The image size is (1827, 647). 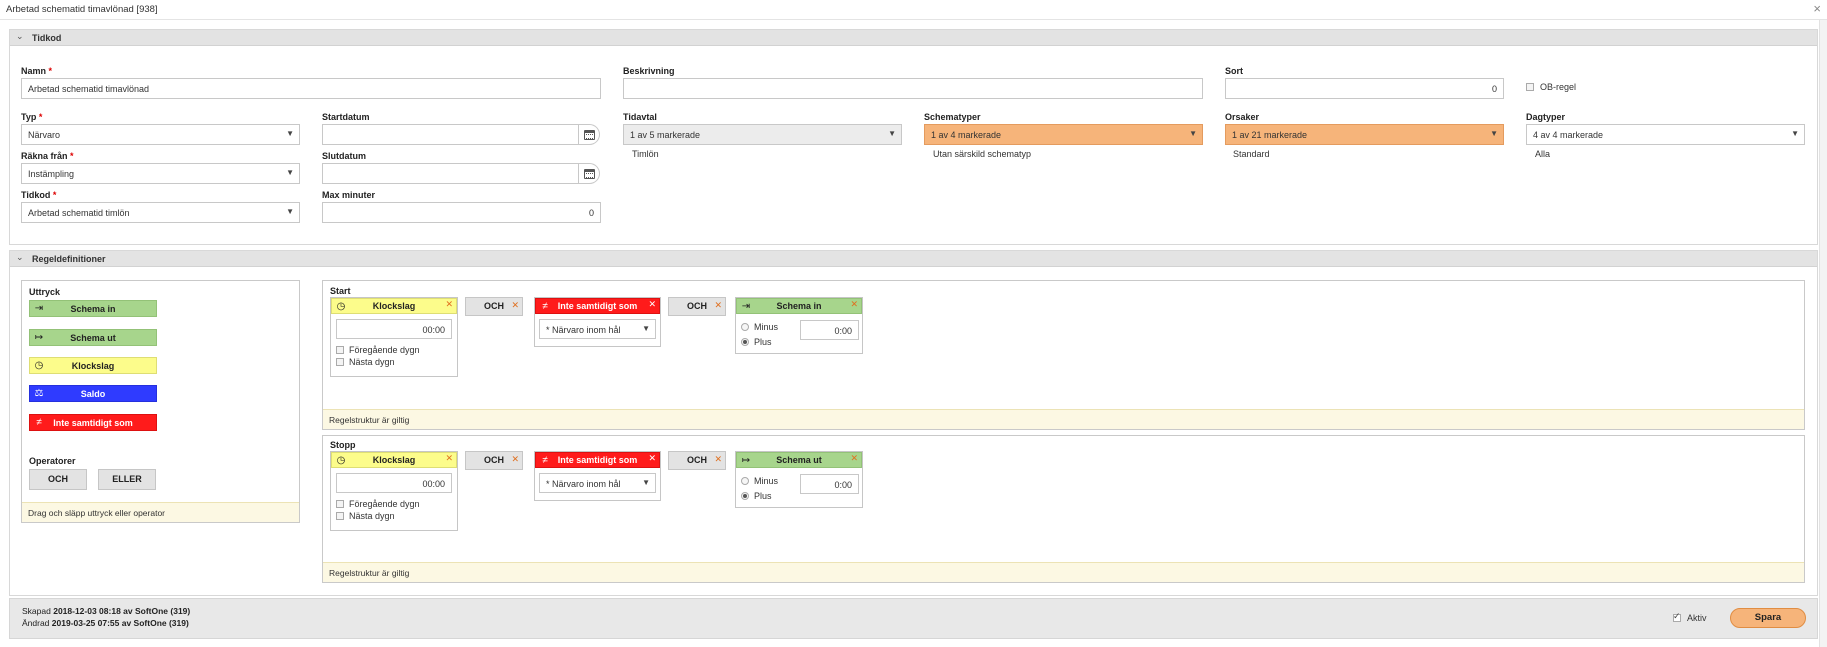 I want to click on slutdatum-calendar-button, so click(x=589, y=173).